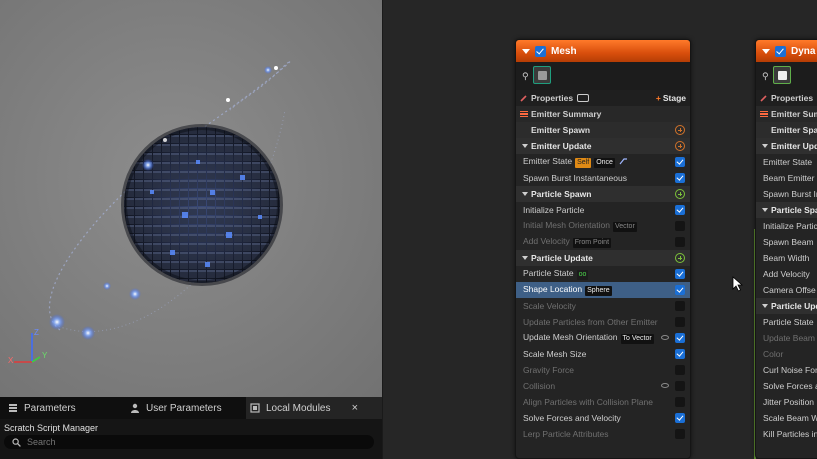 Image resolution: width=817 pixels, height=459 pixels. What do you see at coordinates (674, 98) in the screenshot?
I see `stage-label: Stage` at bounding box center [674, 98].